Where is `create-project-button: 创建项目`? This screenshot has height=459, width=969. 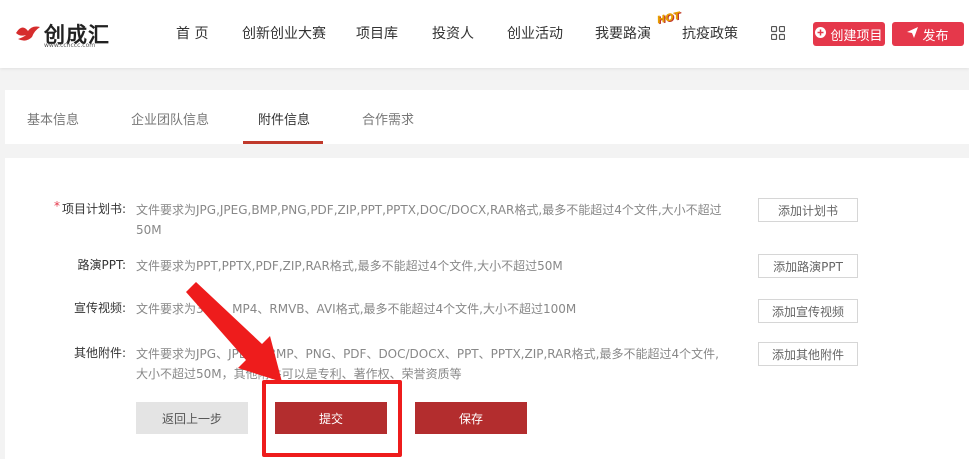 create-project-button: 创建项目 is located at coordinates (849, 34).